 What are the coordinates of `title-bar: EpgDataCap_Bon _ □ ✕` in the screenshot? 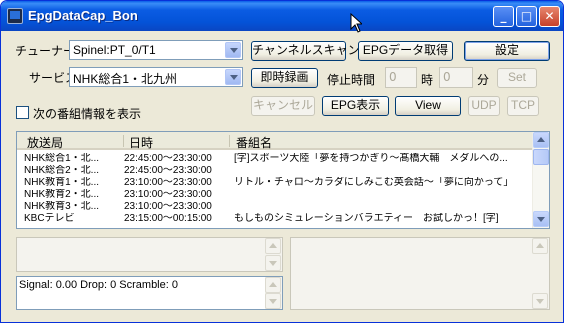 It's located at (282, 16).